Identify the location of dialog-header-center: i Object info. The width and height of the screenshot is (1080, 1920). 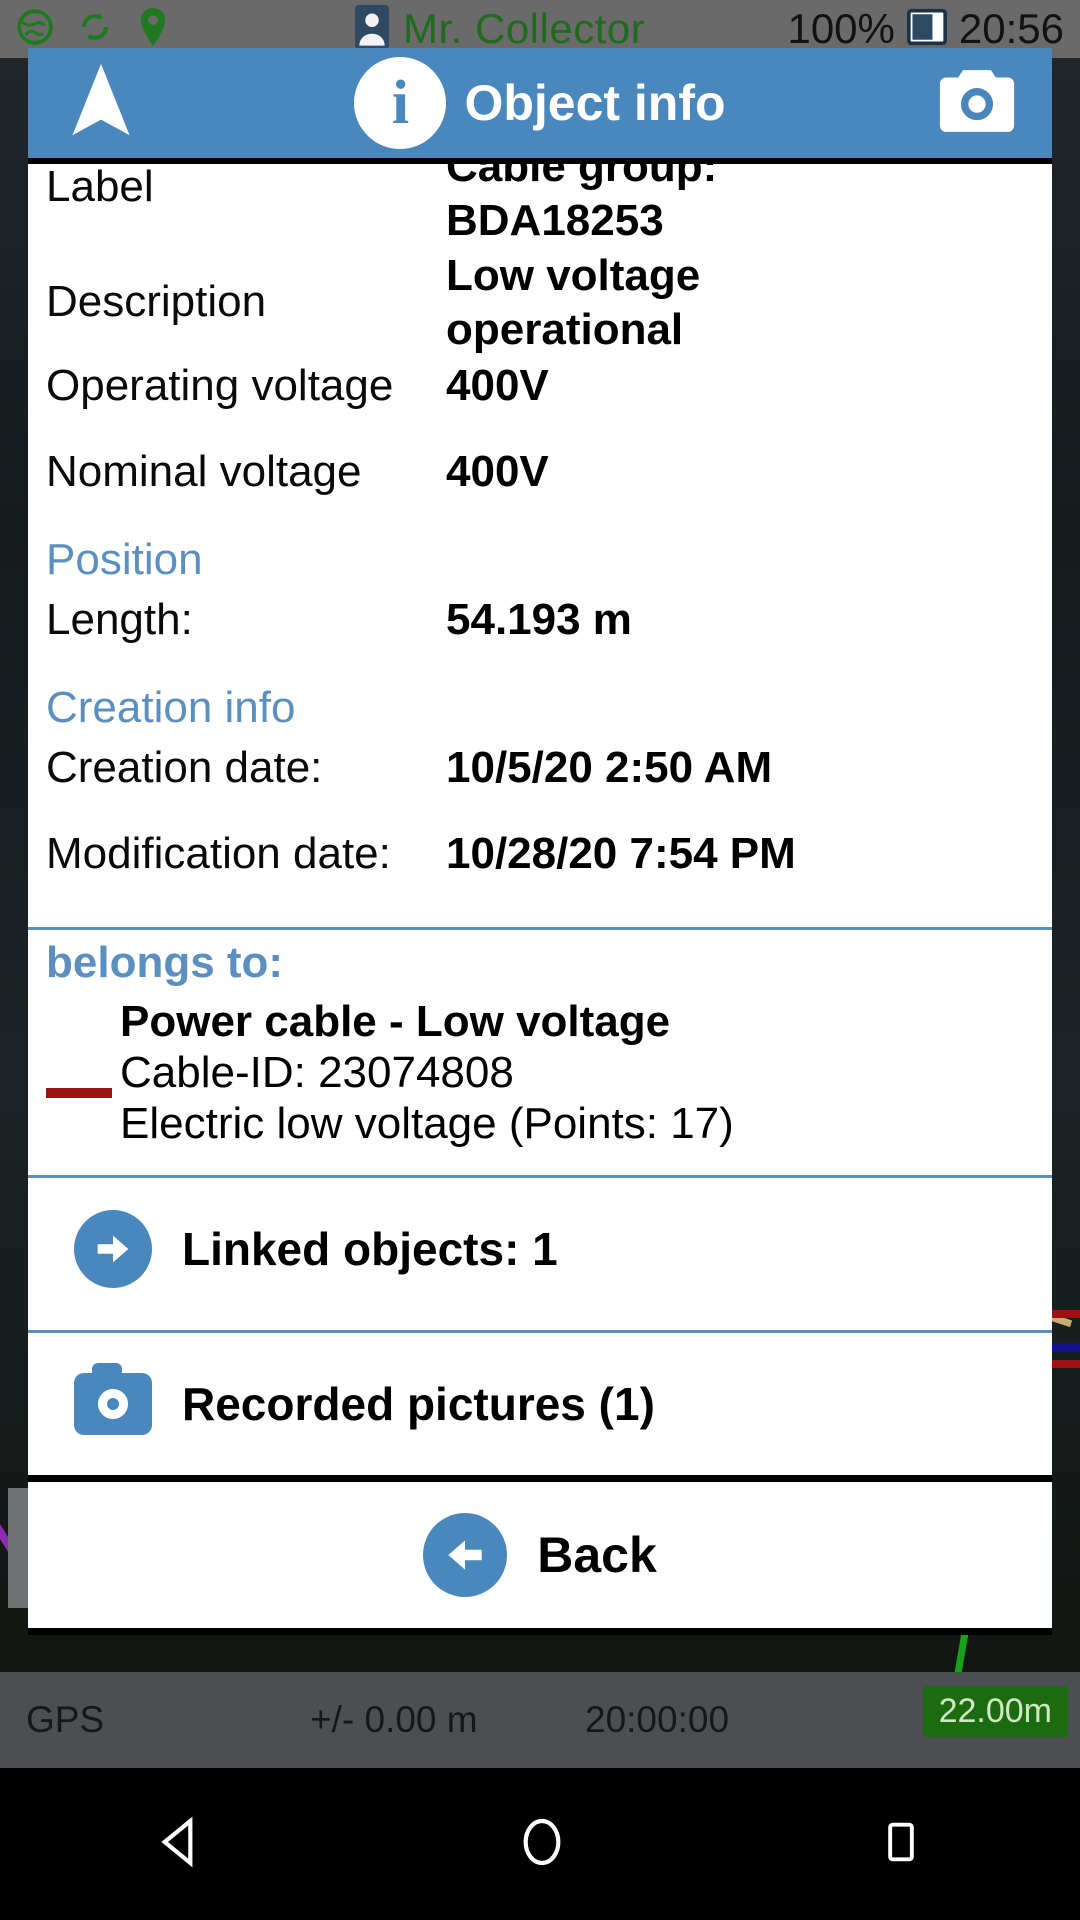
(540, 103).